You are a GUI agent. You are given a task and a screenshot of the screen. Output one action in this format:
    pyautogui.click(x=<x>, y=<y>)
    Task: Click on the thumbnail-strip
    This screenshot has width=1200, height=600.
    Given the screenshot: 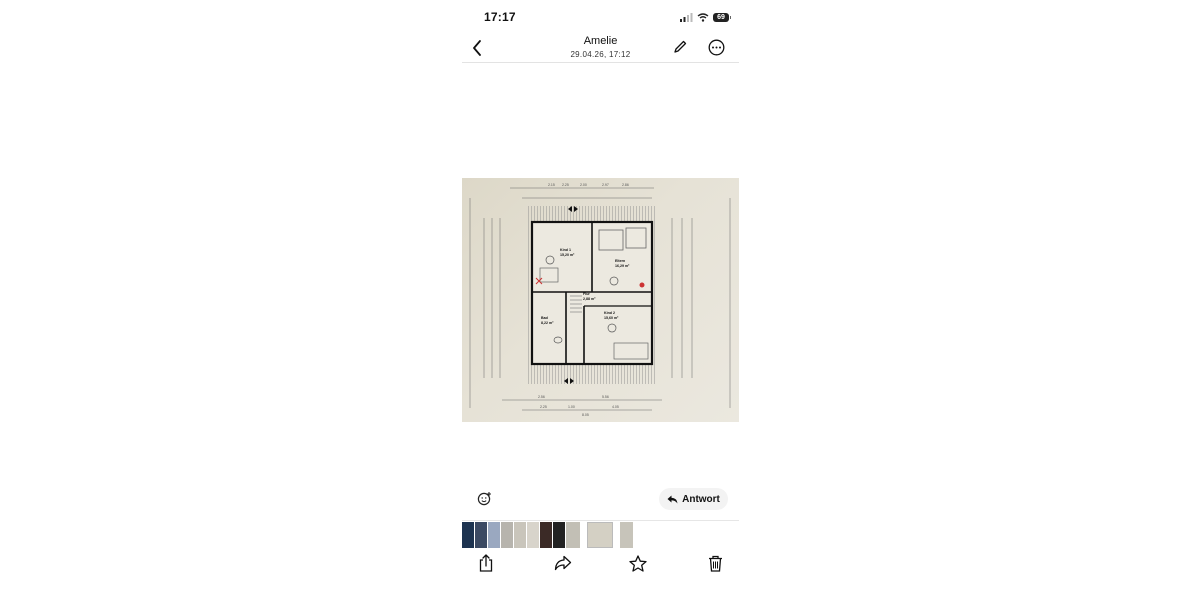 What is the action you would take?
    pyautogui.click(x=600, y=534)
    